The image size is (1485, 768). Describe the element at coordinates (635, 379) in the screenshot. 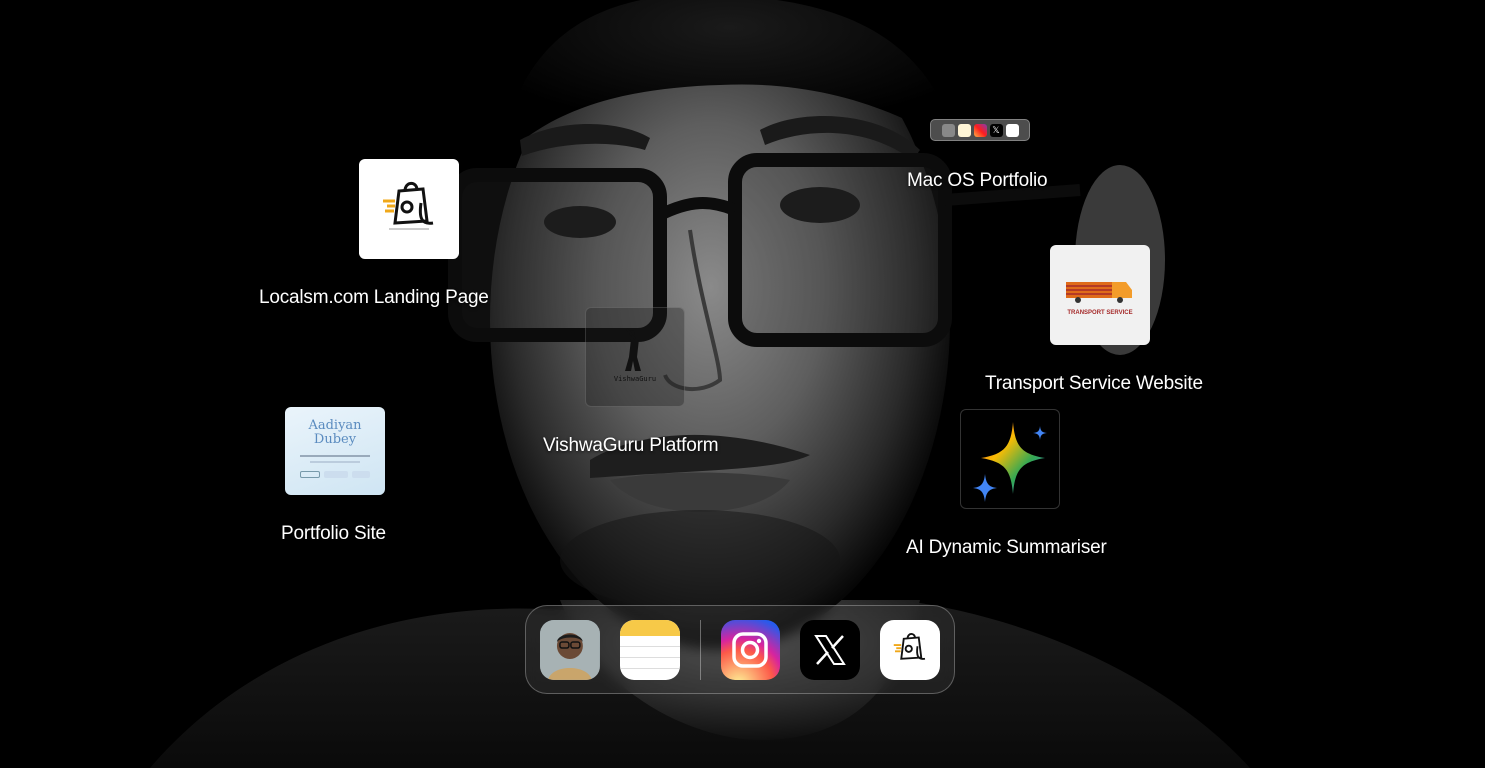

I see `vishwaguru-logo-text: VishwaGuru` at that location.